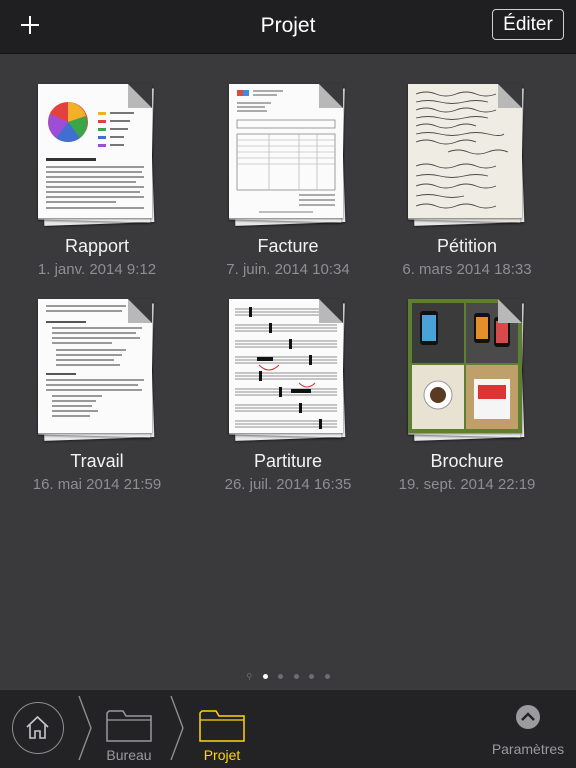  Describe the element at coordinates (129, 755) in the screenshot. I see `breadcrumb-bureau: Bureau` at that location.